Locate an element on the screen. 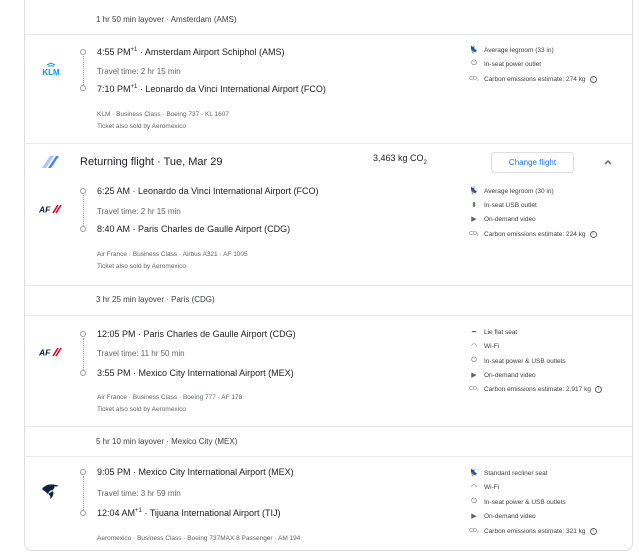  returning-flight-date: Tue, Mar 29 is located at coordinates (193, 162).